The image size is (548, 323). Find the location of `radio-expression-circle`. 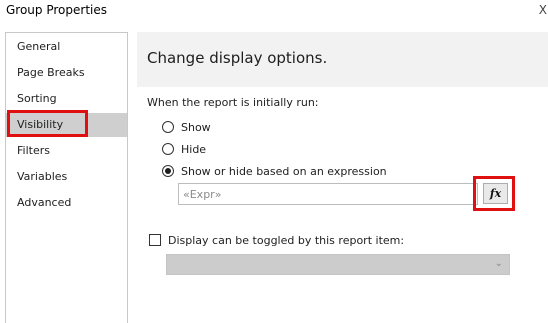

radio-expression-circle is located at coordinates (168, 171).